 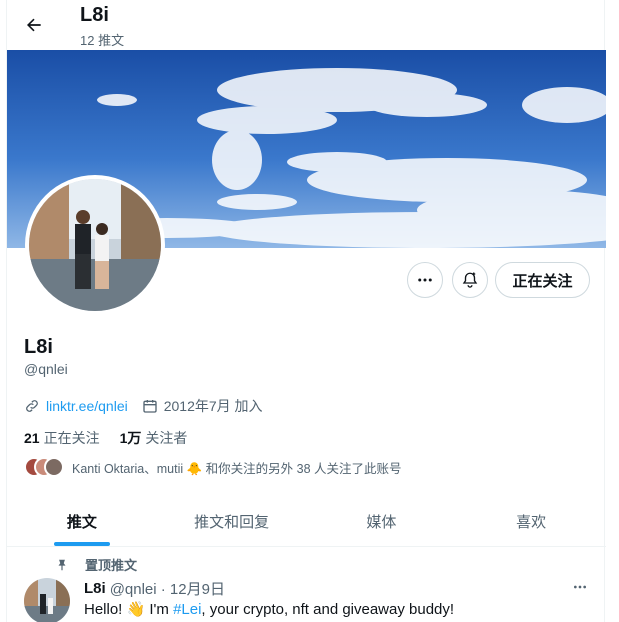 I want to click on tweet-avatar, so click(x=47, y=600).